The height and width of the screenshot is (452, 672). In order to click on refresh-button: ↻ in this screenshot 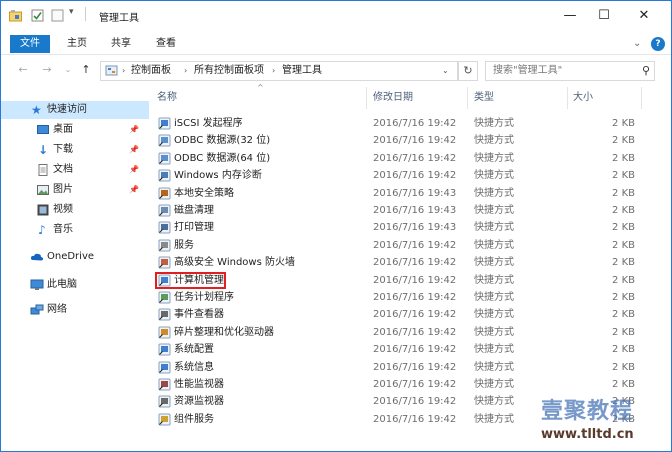, I will do `click(468, 71)`.